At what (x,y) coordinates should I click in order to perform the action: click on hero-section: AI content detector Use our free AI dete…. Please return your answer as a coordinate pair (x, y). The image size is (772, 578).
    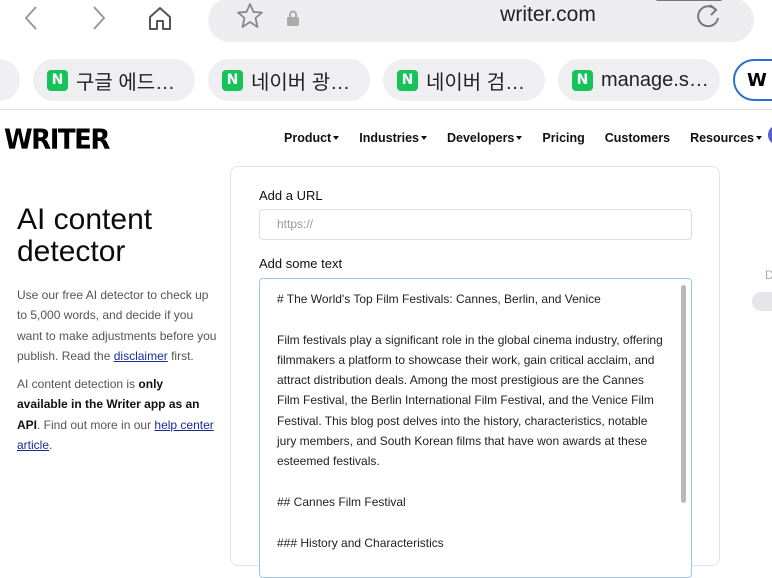
    Looking at the image, I should click on (117, 329).